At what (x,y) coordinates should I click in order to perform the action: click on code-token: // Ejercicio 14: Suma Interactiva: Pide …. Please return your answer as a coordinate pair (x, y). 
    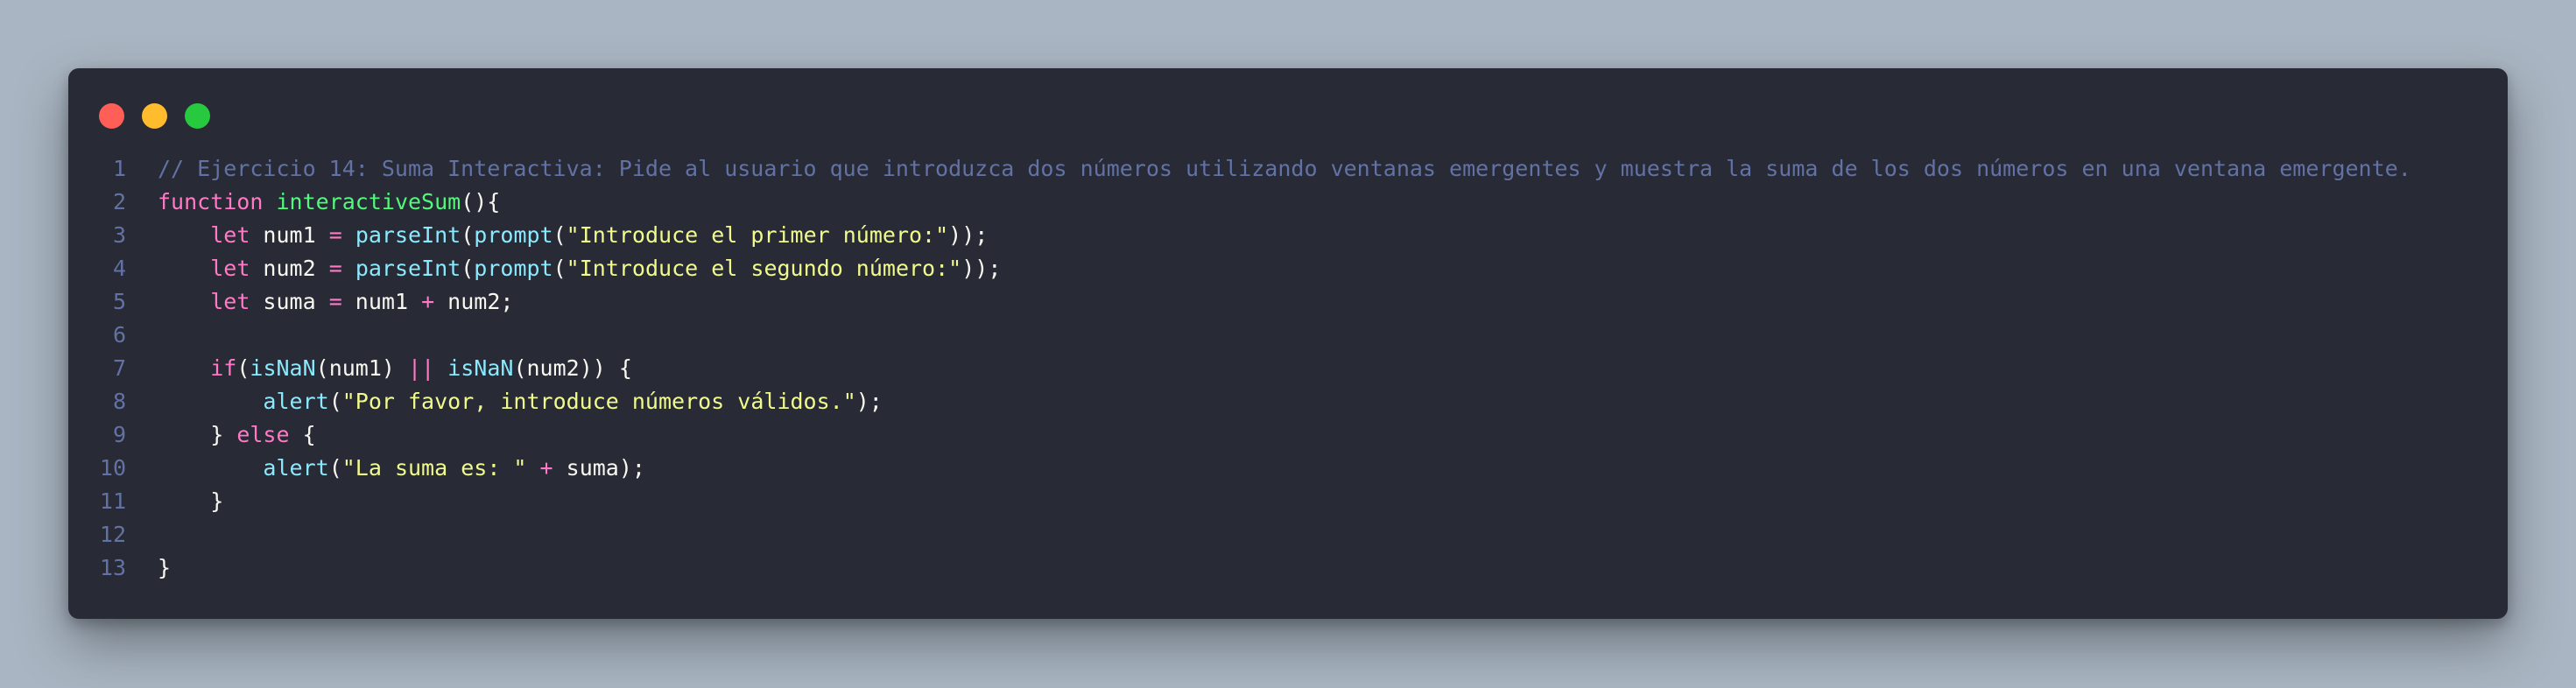
    Looking at the image, I should click on (1284, 169).